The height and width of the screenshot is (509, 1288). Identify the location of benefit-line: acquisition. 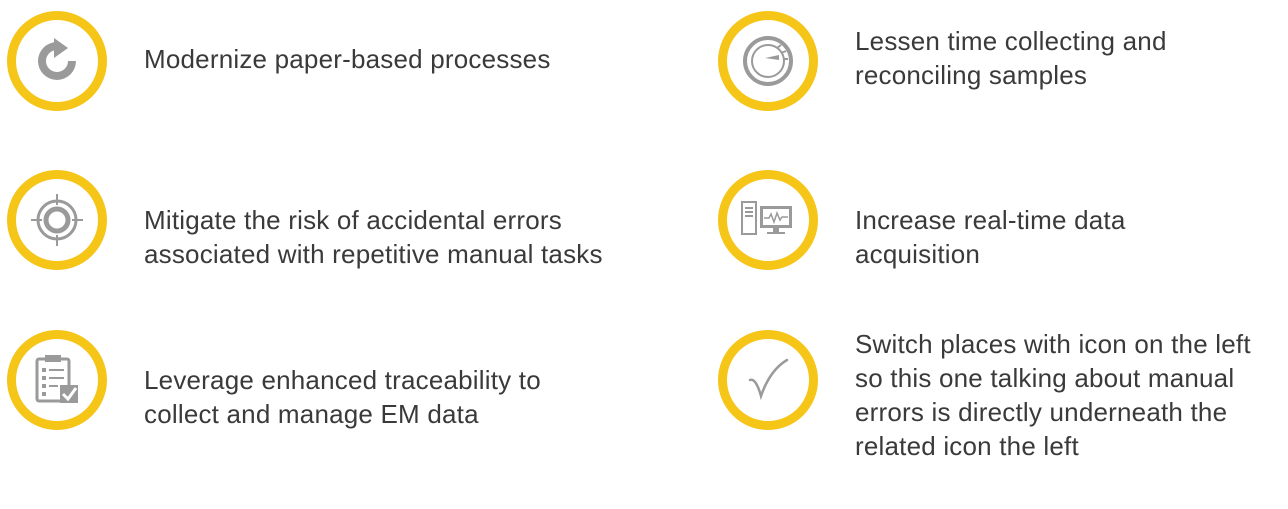
(918, 254).